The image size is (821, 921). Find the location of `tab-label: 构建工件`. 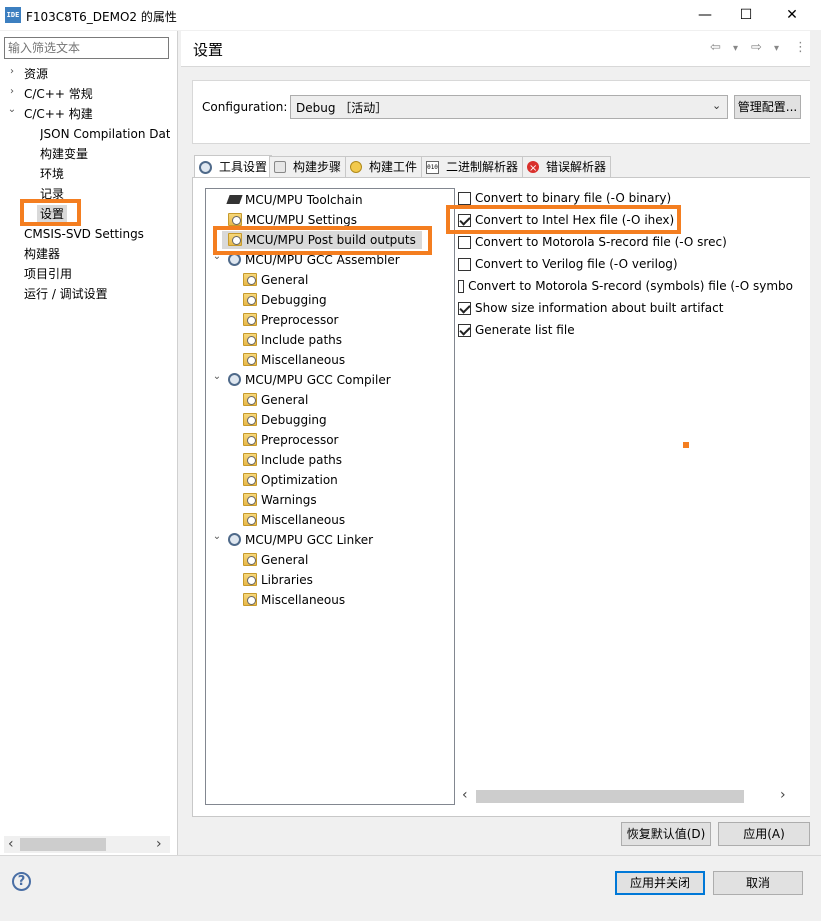

tab-label: 构建工件 is located at coordinates (393, 167).